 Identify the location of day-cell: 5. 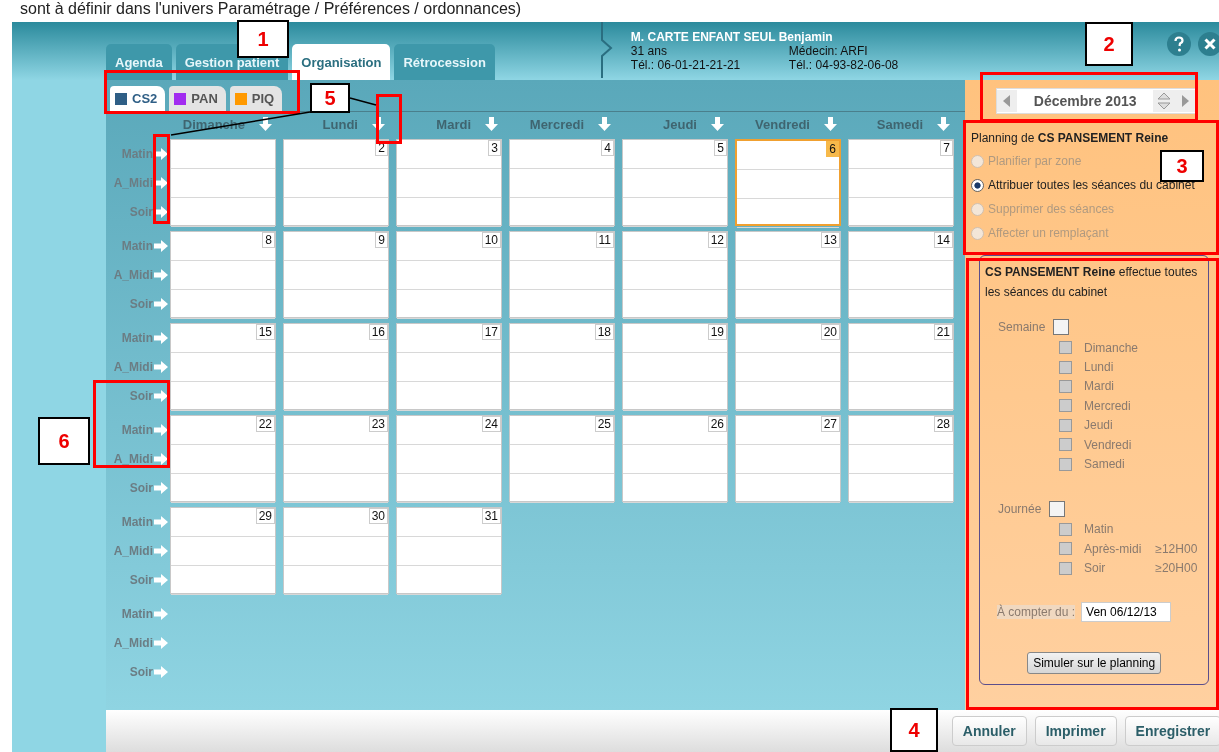
(675, 182).